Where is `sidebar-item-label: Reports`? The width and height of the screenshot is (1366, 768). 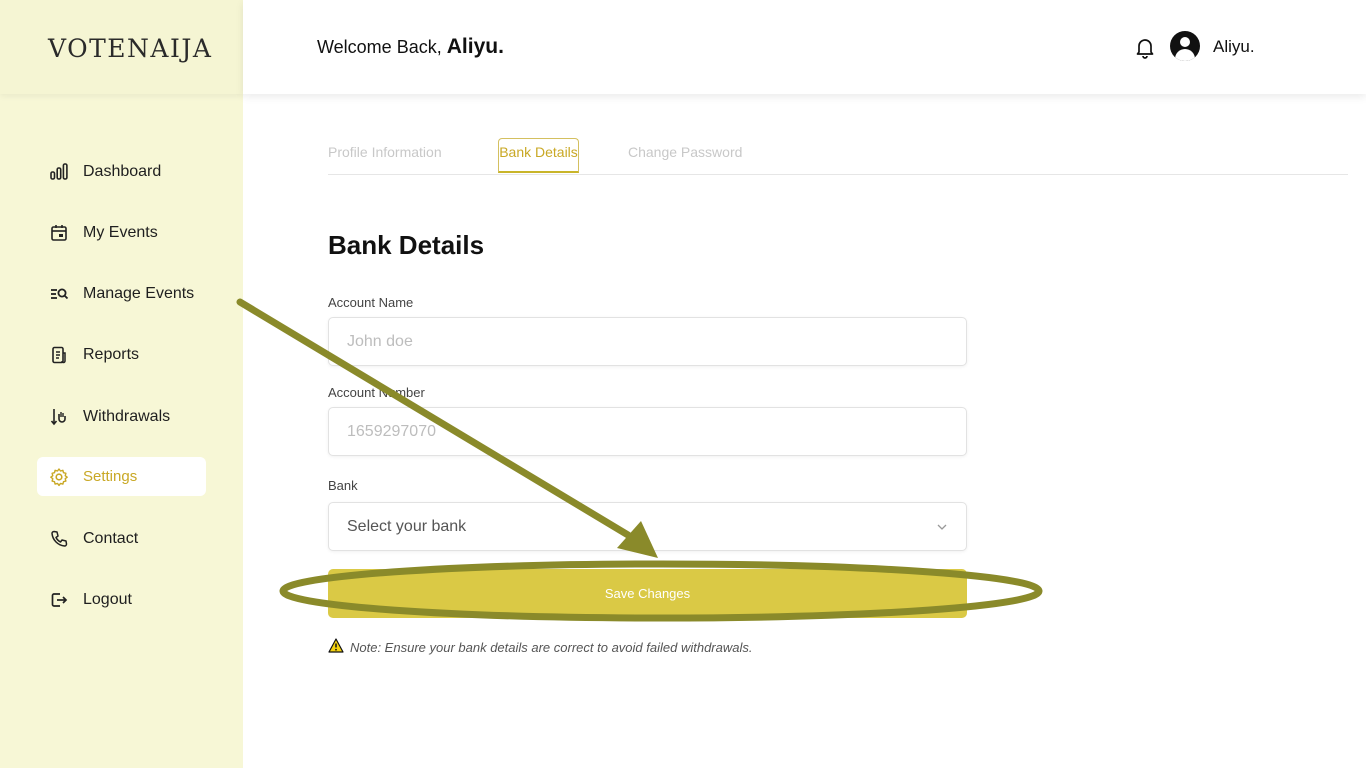
sidebar-item-label: Reports is located at coordinates (111, 354).